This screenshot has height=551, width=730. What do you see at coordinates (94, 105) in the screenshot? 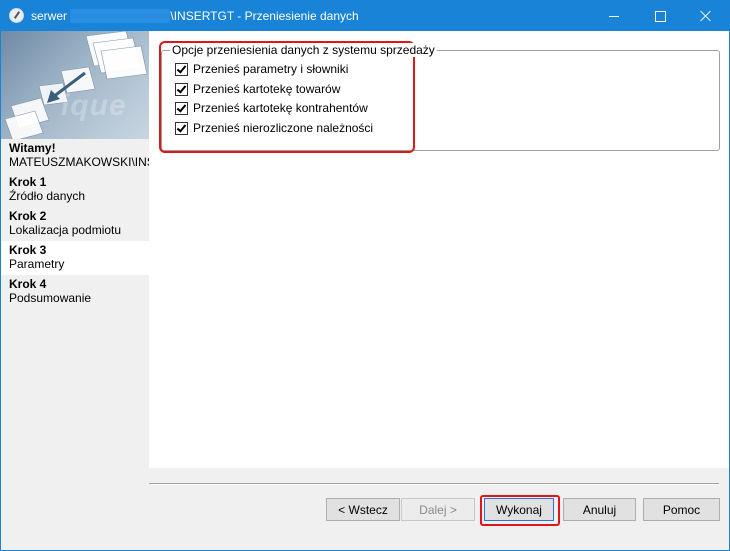
I see `banner-brand-text: ique` at bounding box center [94, 105].